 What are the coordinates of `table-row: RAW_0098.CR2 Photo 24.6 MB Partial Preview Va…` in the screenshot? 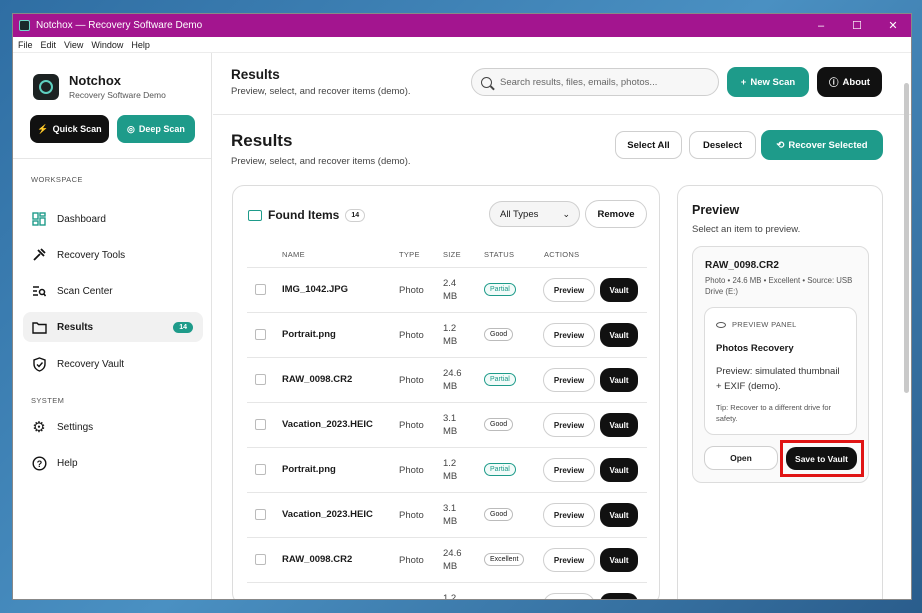 It's located at (447, 379).